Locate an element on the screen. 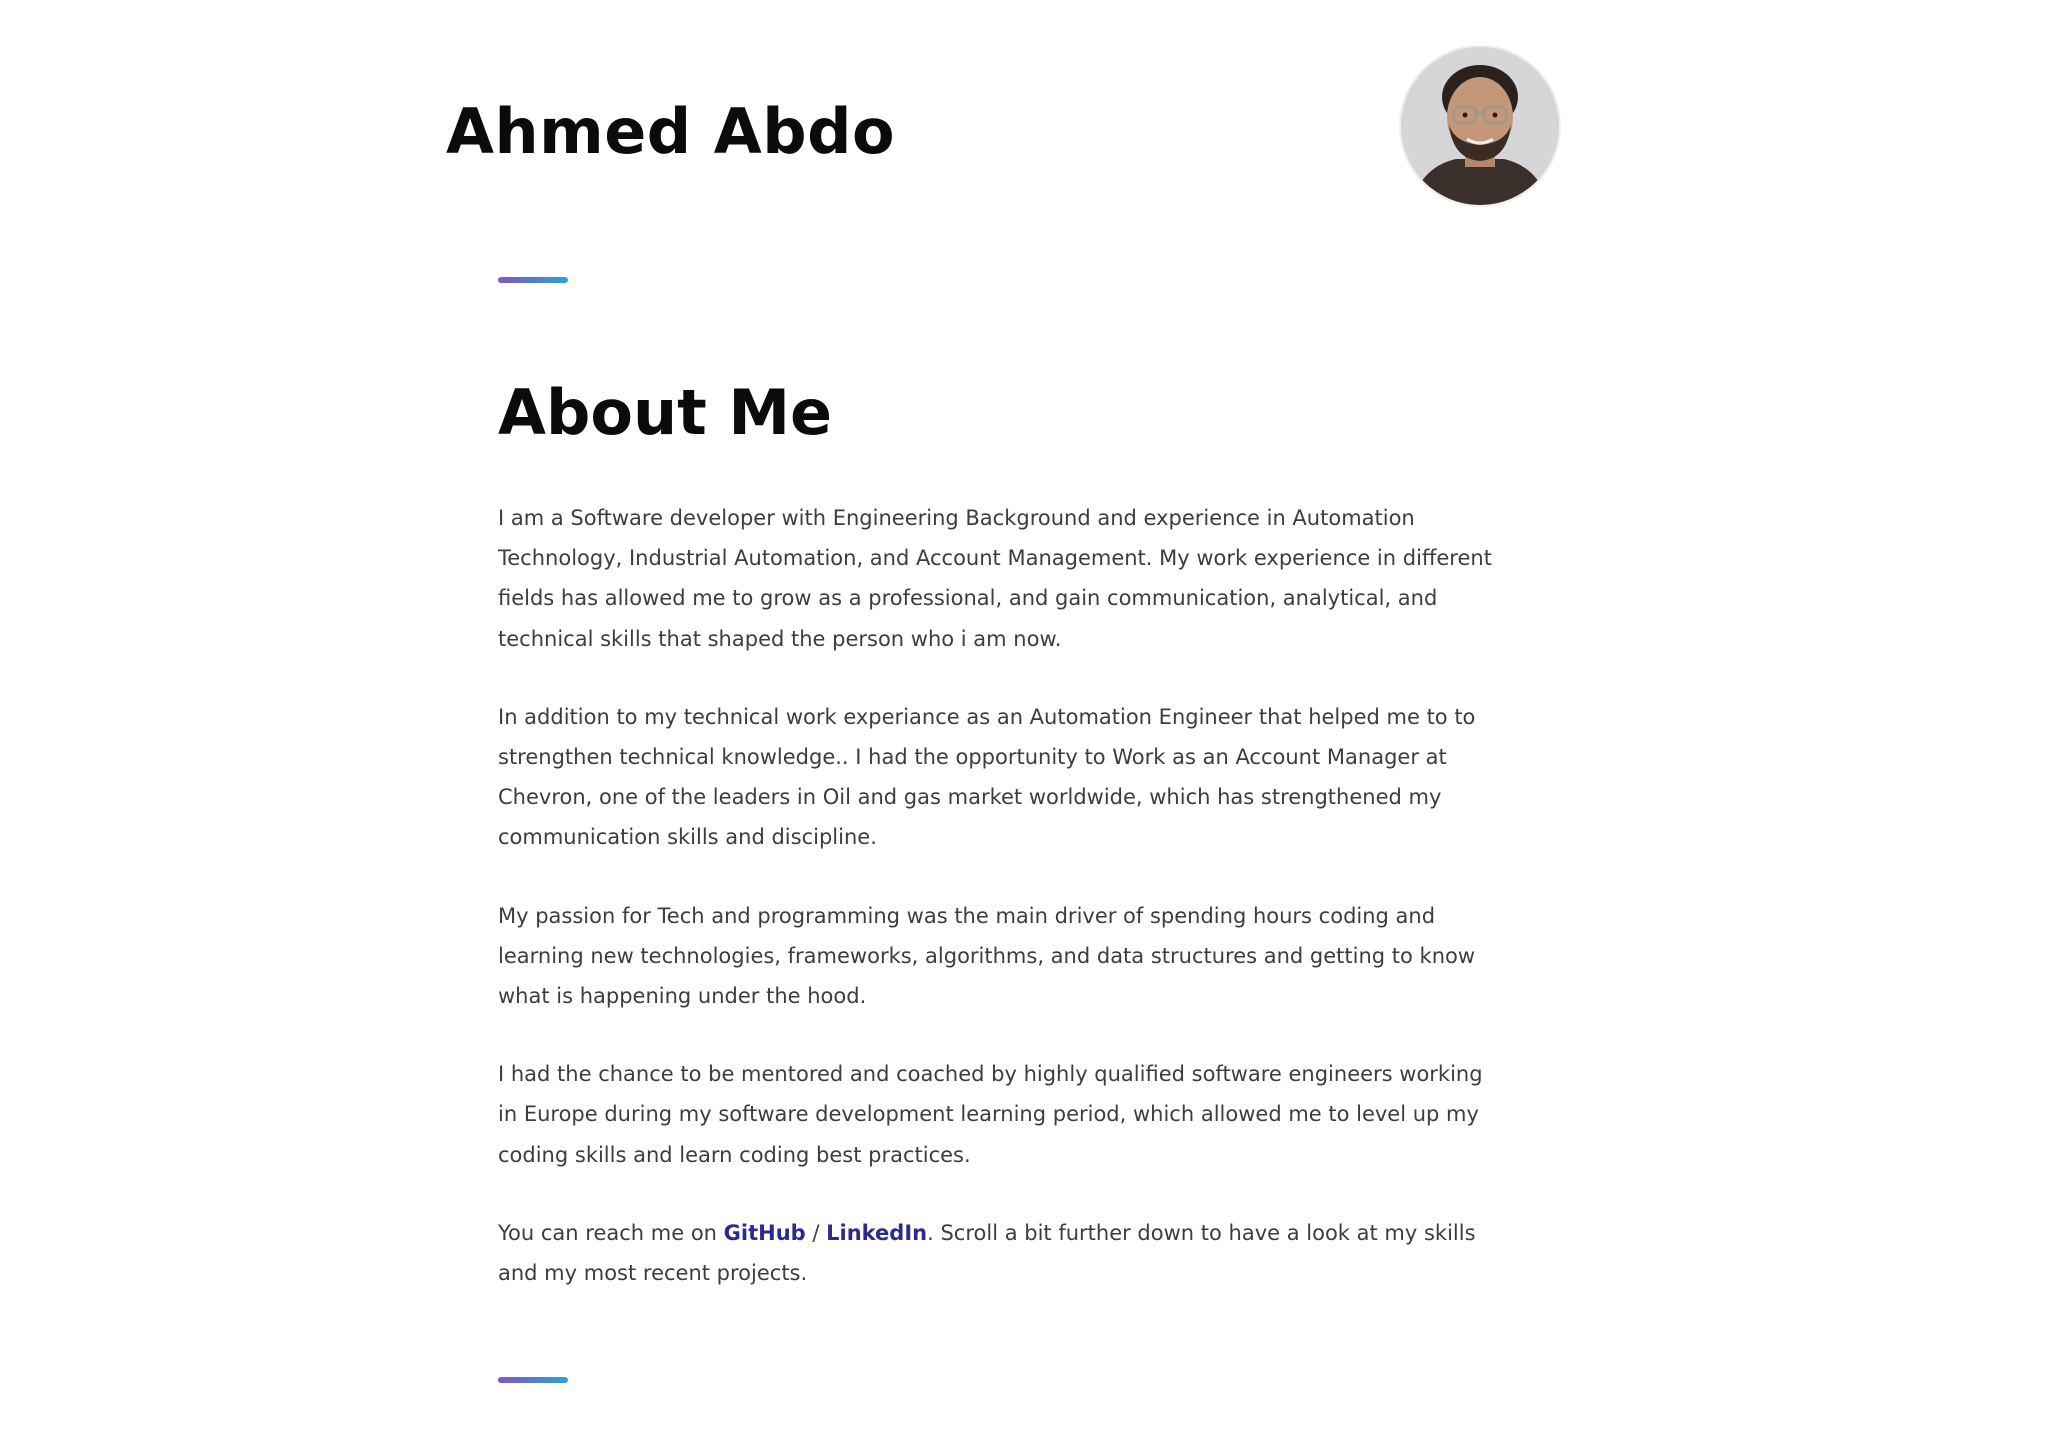 This screenshot has width=2048, height=1448. github-link: GitHub is located at coordinates (765, 1233).